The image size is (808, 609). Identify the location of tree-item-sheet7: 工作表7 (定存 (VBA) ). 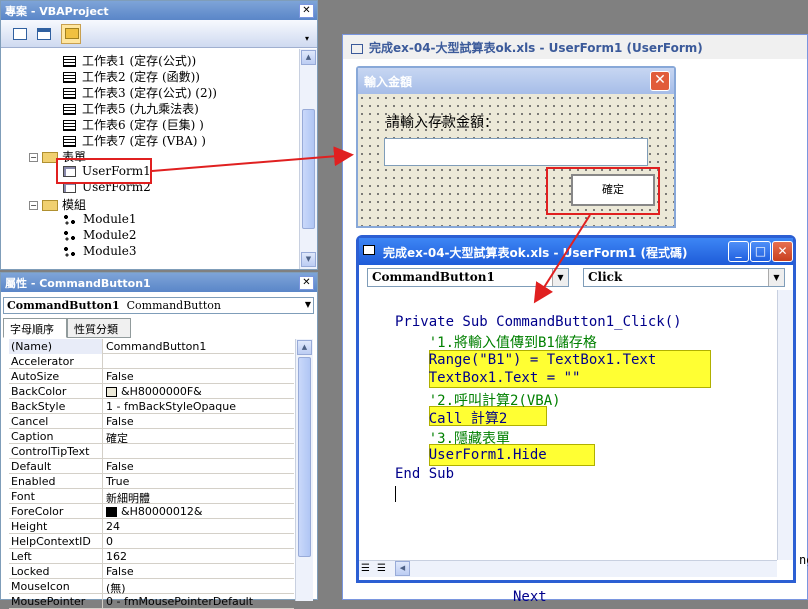
(134, 140).